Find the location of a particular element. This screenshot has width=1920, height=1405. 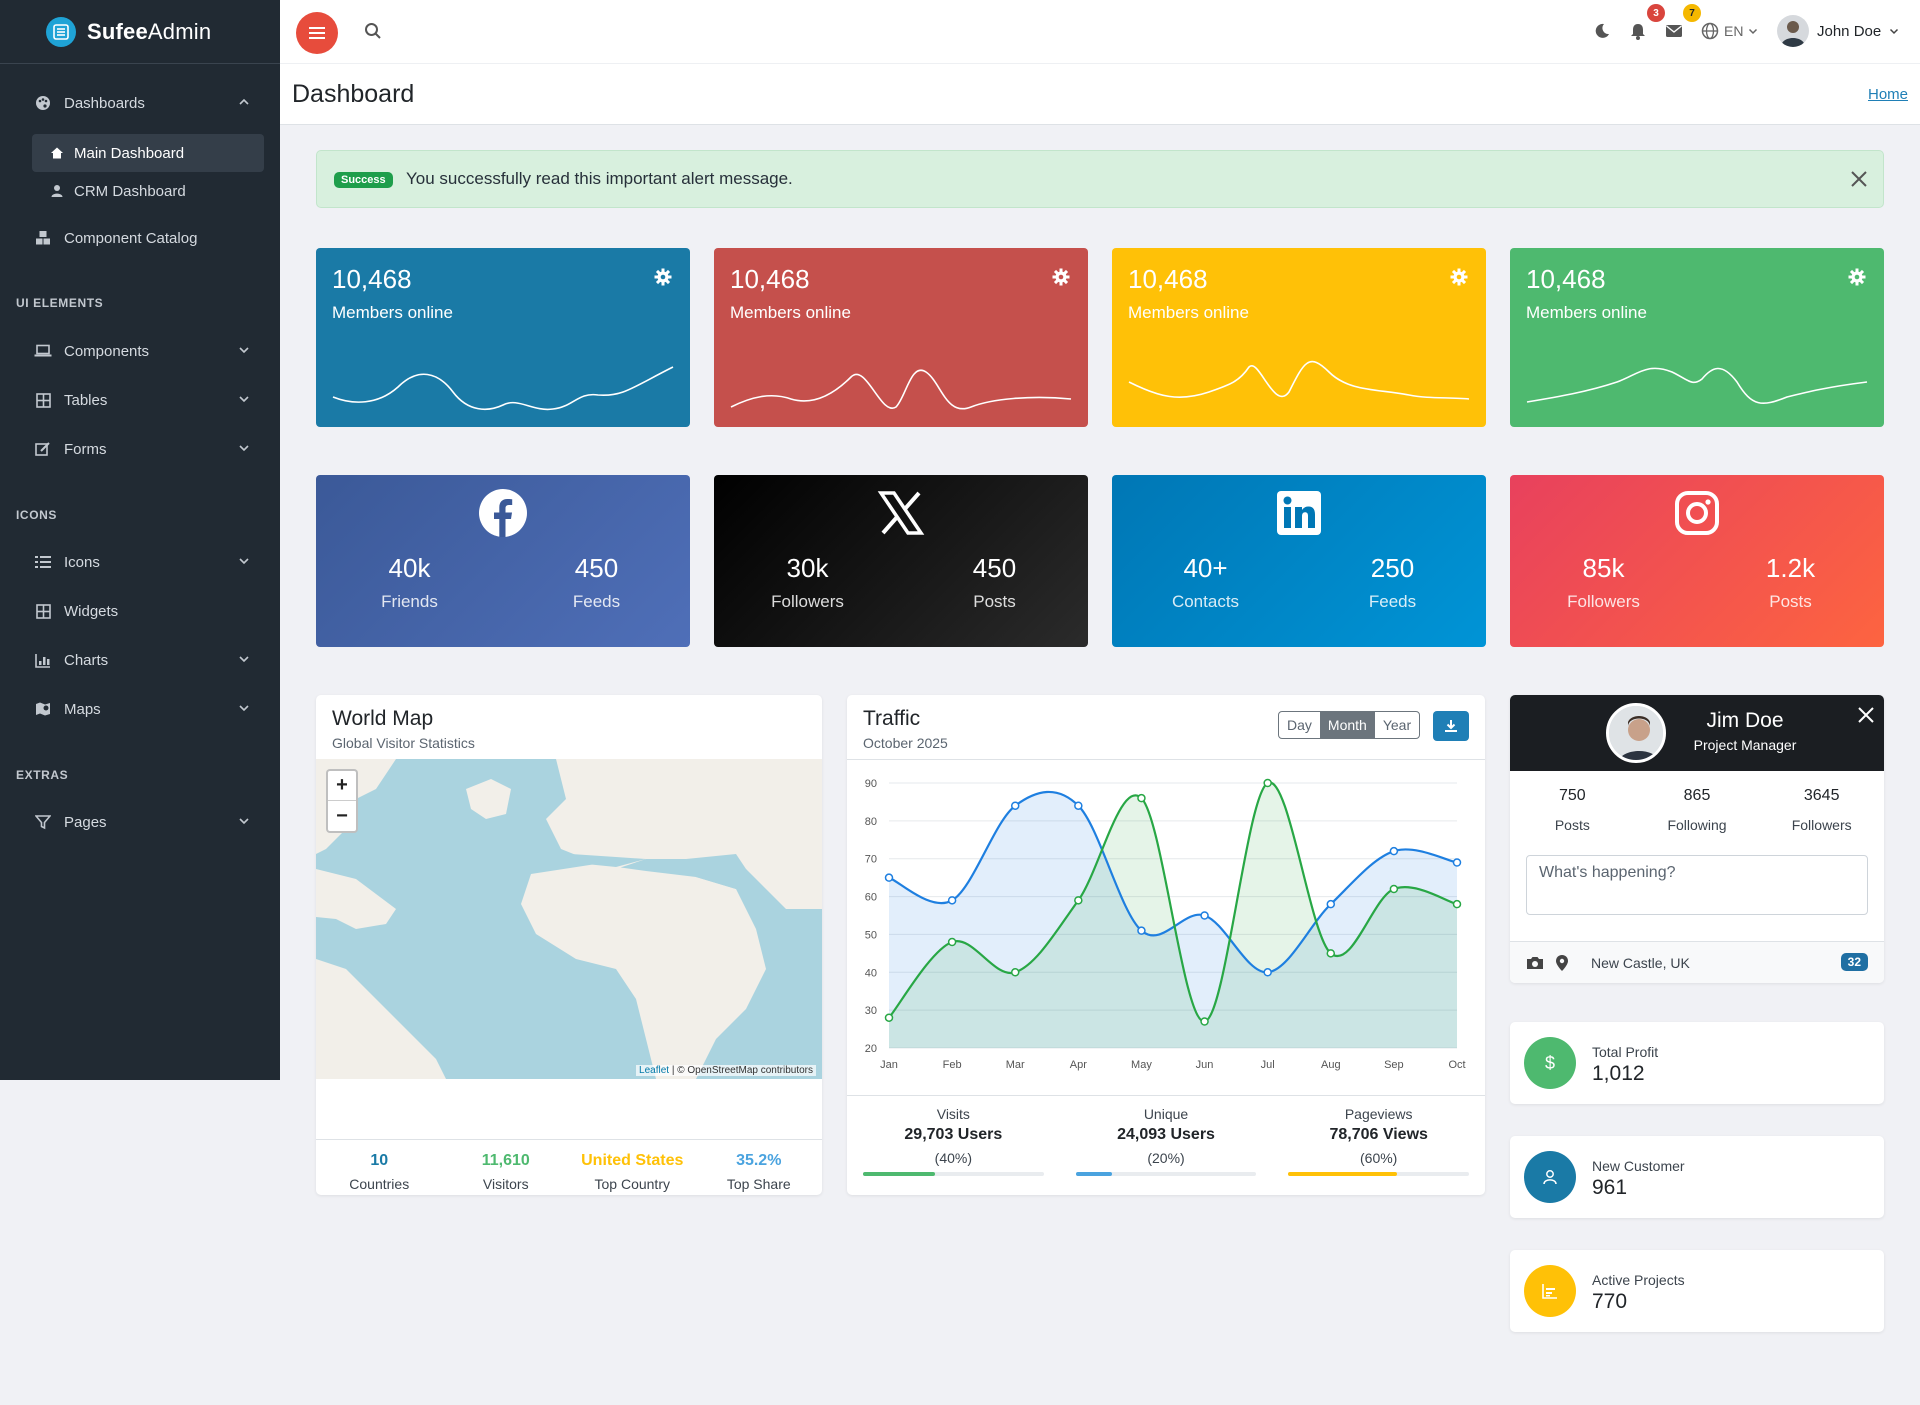

brand: SufeeAdmin is located at coordinates (140, 32).